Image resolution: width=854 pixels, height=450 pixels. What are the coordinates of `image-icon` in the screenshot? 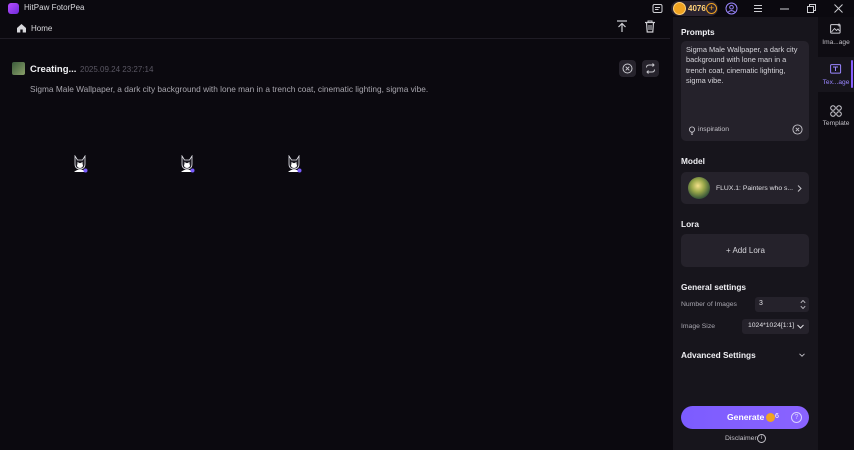 It's located at (836, 28).